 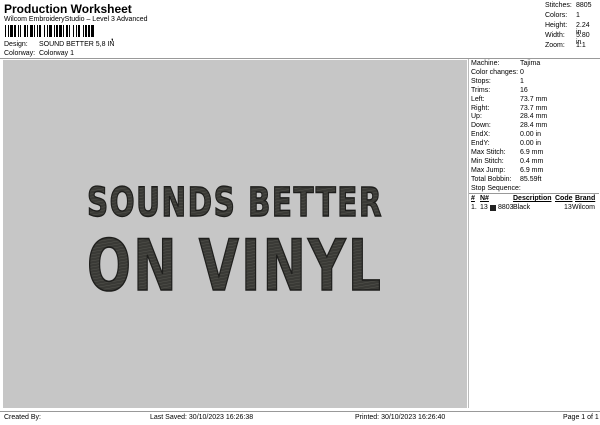 What do you see at coordinates (20, 53) in the screenshot?
I see `colorway-label: Colorway:` at bounding box center [20, 53].